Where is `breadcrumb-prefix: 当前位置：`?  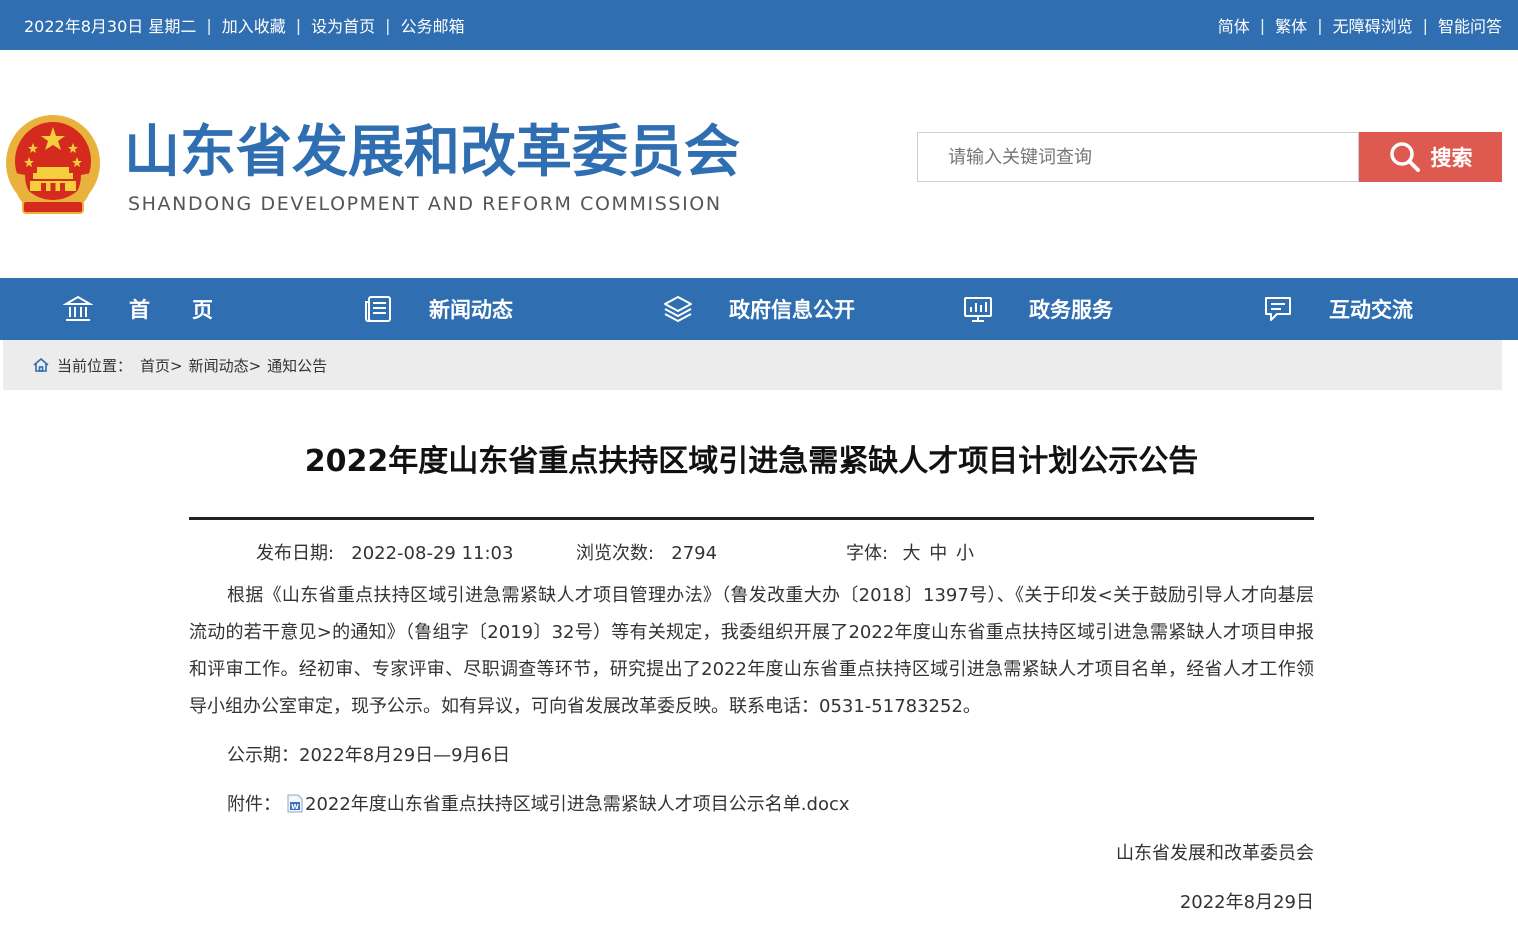
breadcrumb-prefix: 当前位置： is located at coordinates (95, 365).